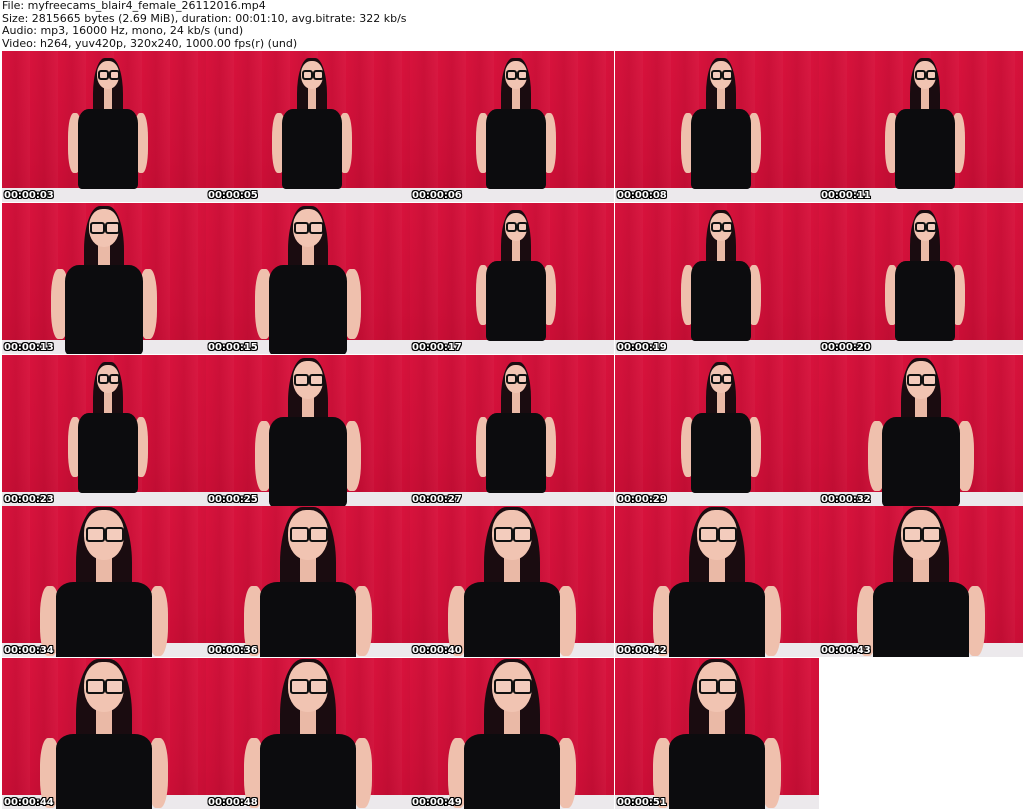  I want to click on thumbnail-timestamp: 00:00:15, so click(233, 347).